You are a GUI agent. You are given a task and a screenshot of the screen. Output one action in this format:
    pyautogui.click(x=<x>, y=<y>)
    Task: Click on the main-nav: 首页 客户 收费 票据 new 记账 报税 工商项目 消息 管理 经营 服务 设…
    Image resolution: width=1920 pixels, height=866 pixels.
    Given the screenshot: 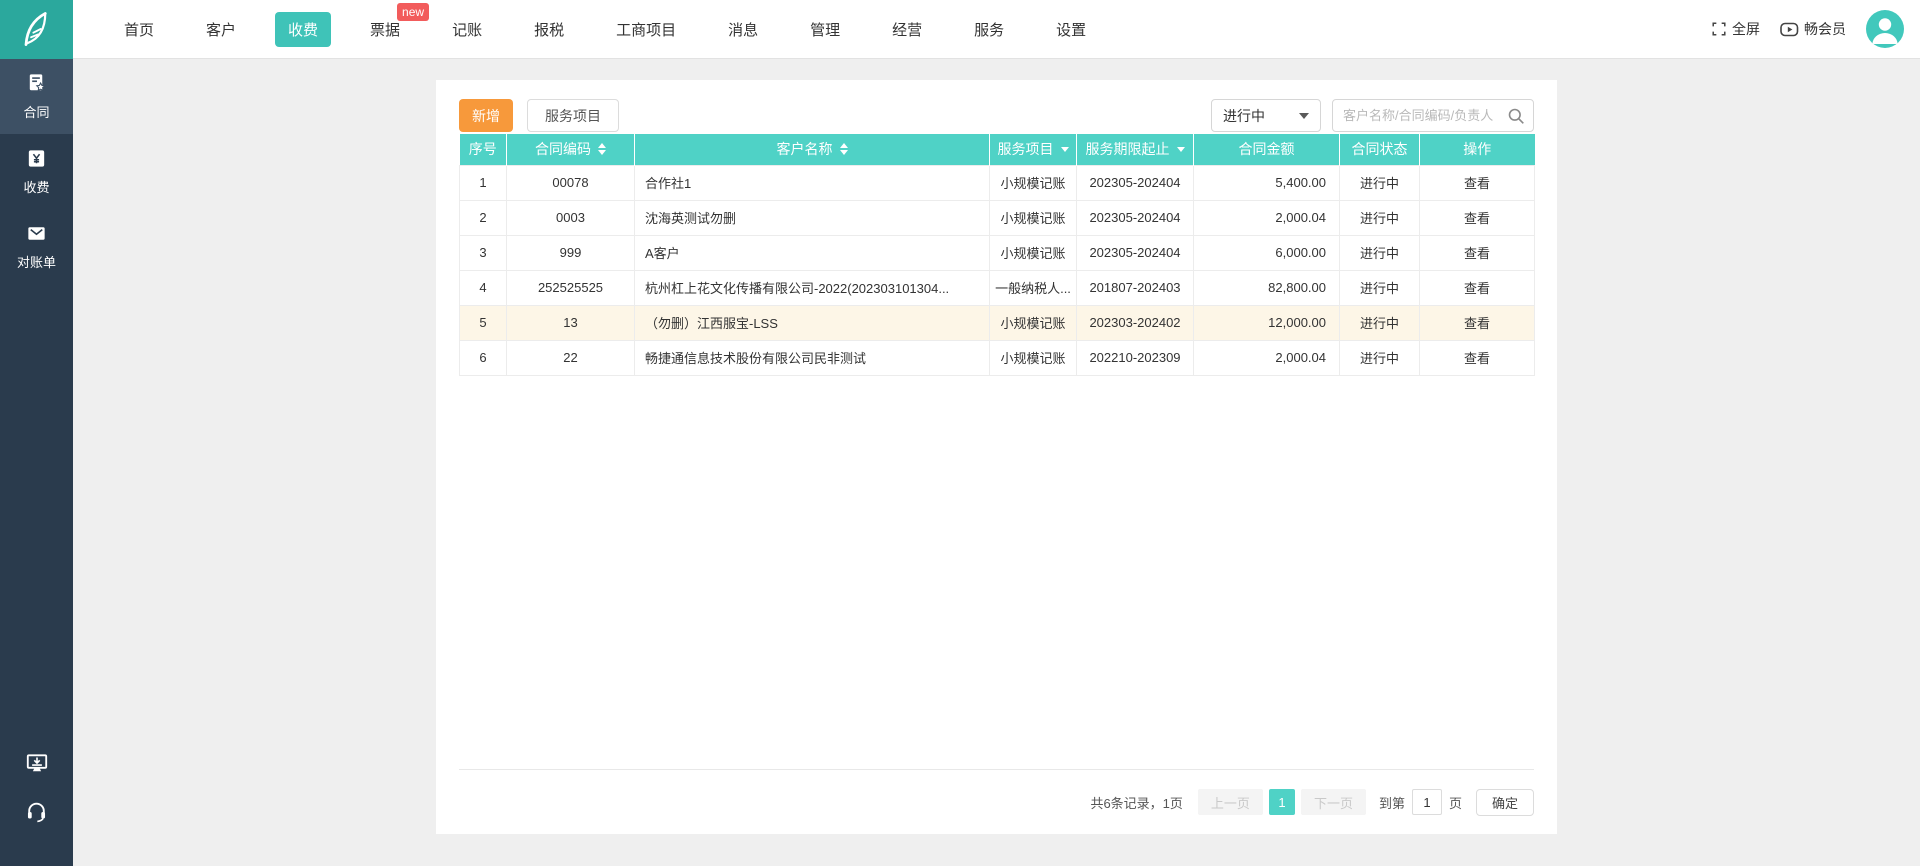 What is the action you would take?
    pyautogui.click(x=605, y=24)
    